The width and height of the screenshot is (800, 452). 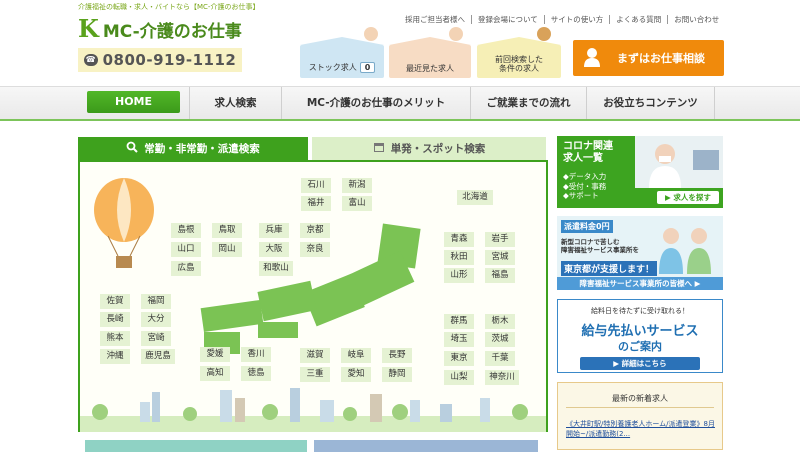 I want to click on recent-jobs-button: 最近見た求人, so click(x=430, y=52).